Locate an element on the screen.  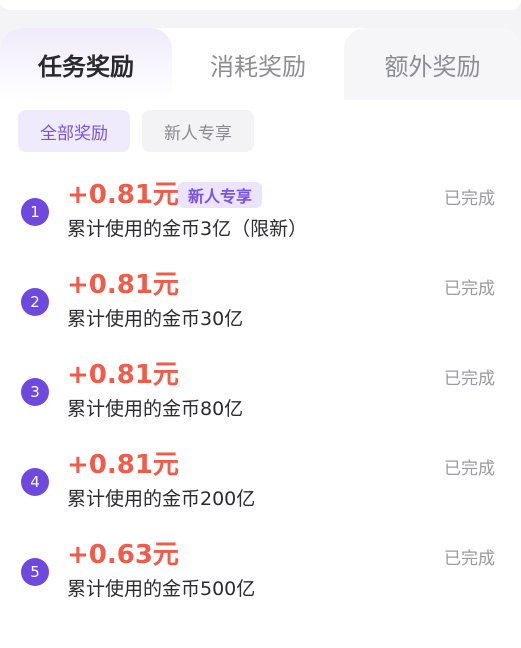
task-description: 累计使用的金币30亿 is located at coordinates (155, 319).